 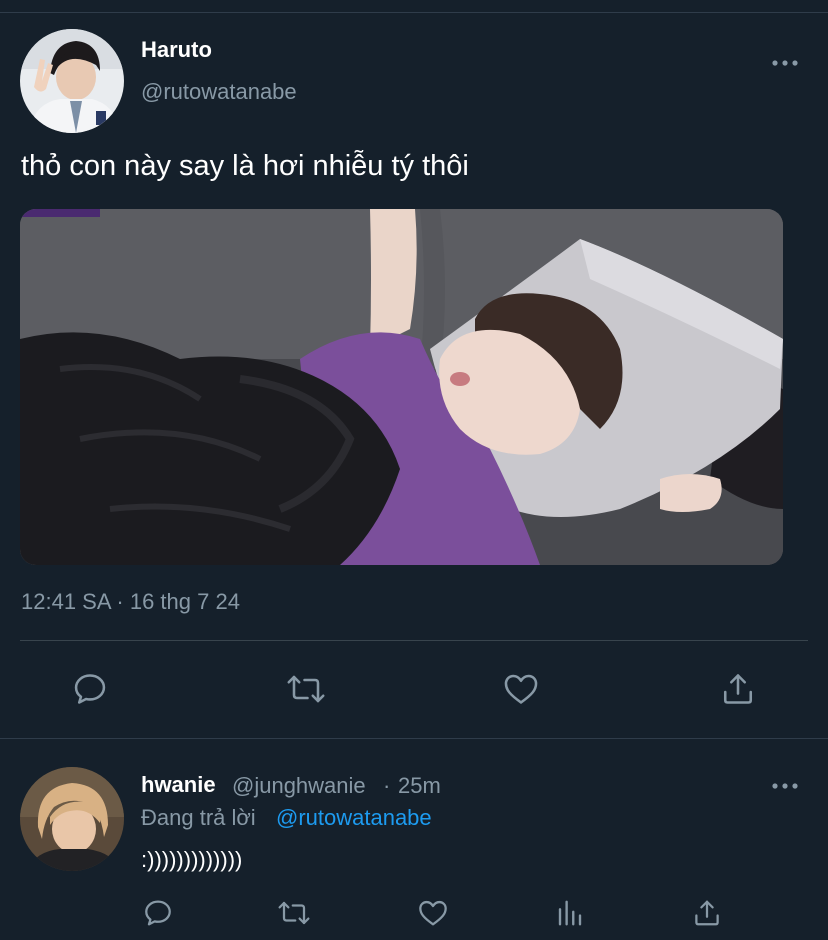 I want to click on replying-to-label: Đang trả lời, so click(x=198, y=817).